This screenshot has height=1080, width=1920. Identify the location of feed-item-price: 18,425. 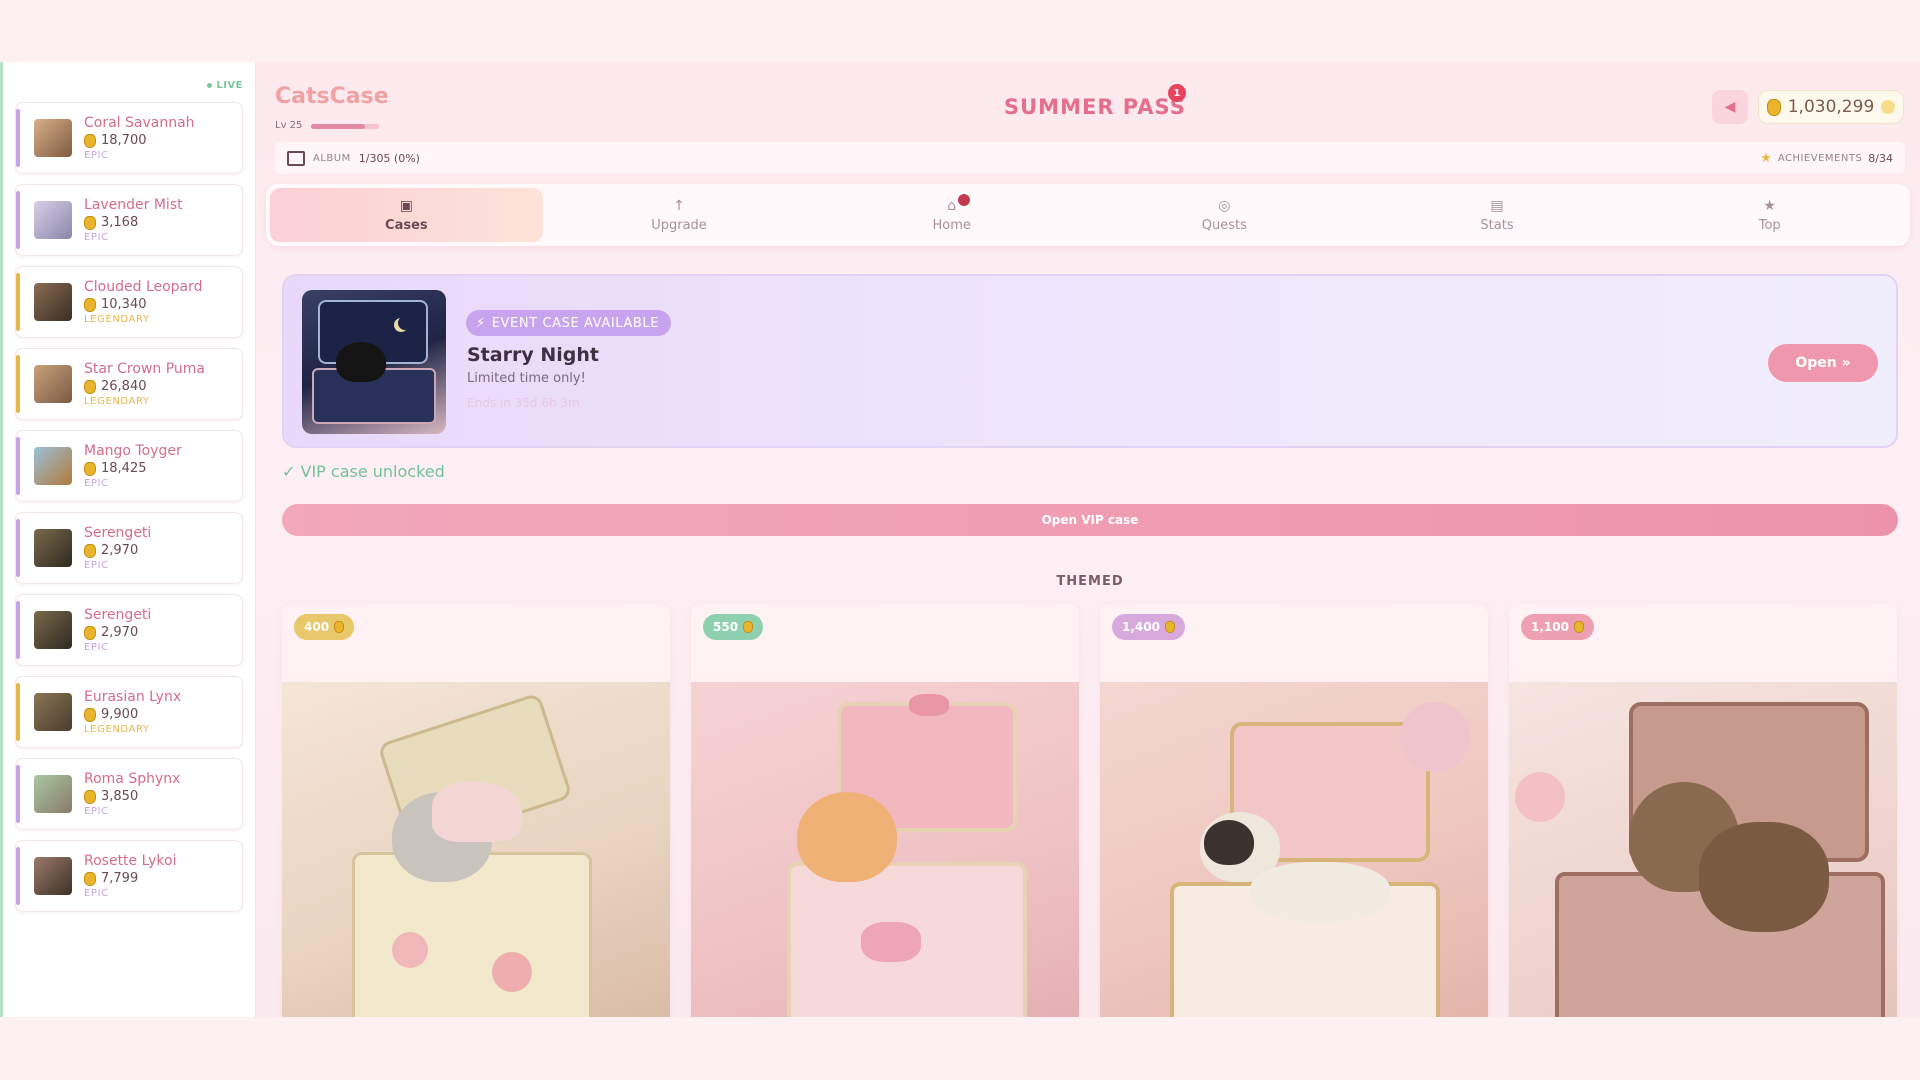
(133, 468).